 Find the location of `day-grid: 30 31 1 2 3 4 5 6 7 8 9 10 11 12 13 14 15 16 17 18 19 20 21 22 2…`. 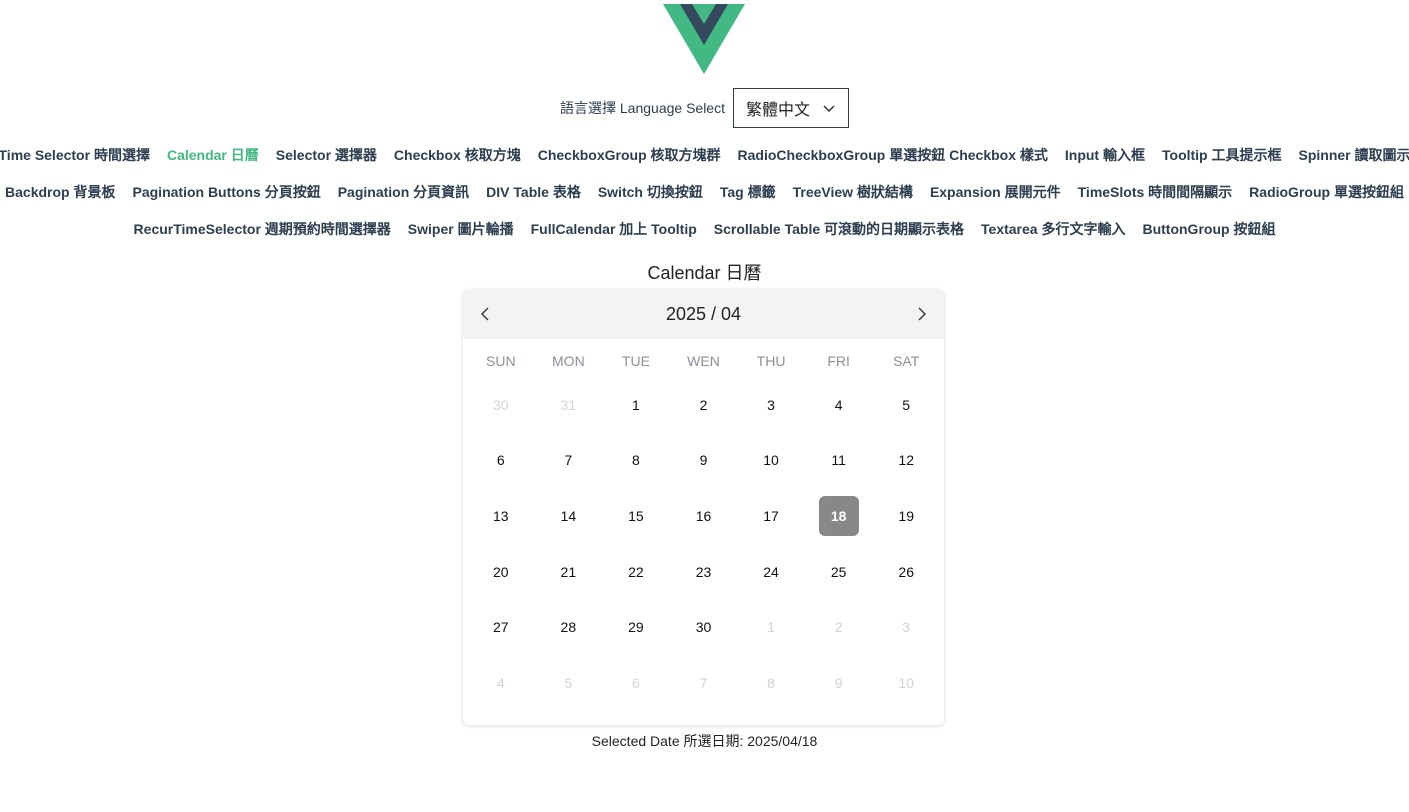

day-grid: 30 31 1 2 3 4 5 6 7 8 9 10 11 12 13 14 15 16 17 18 19 20 21 22 2… is located at coordinates (703, 540).